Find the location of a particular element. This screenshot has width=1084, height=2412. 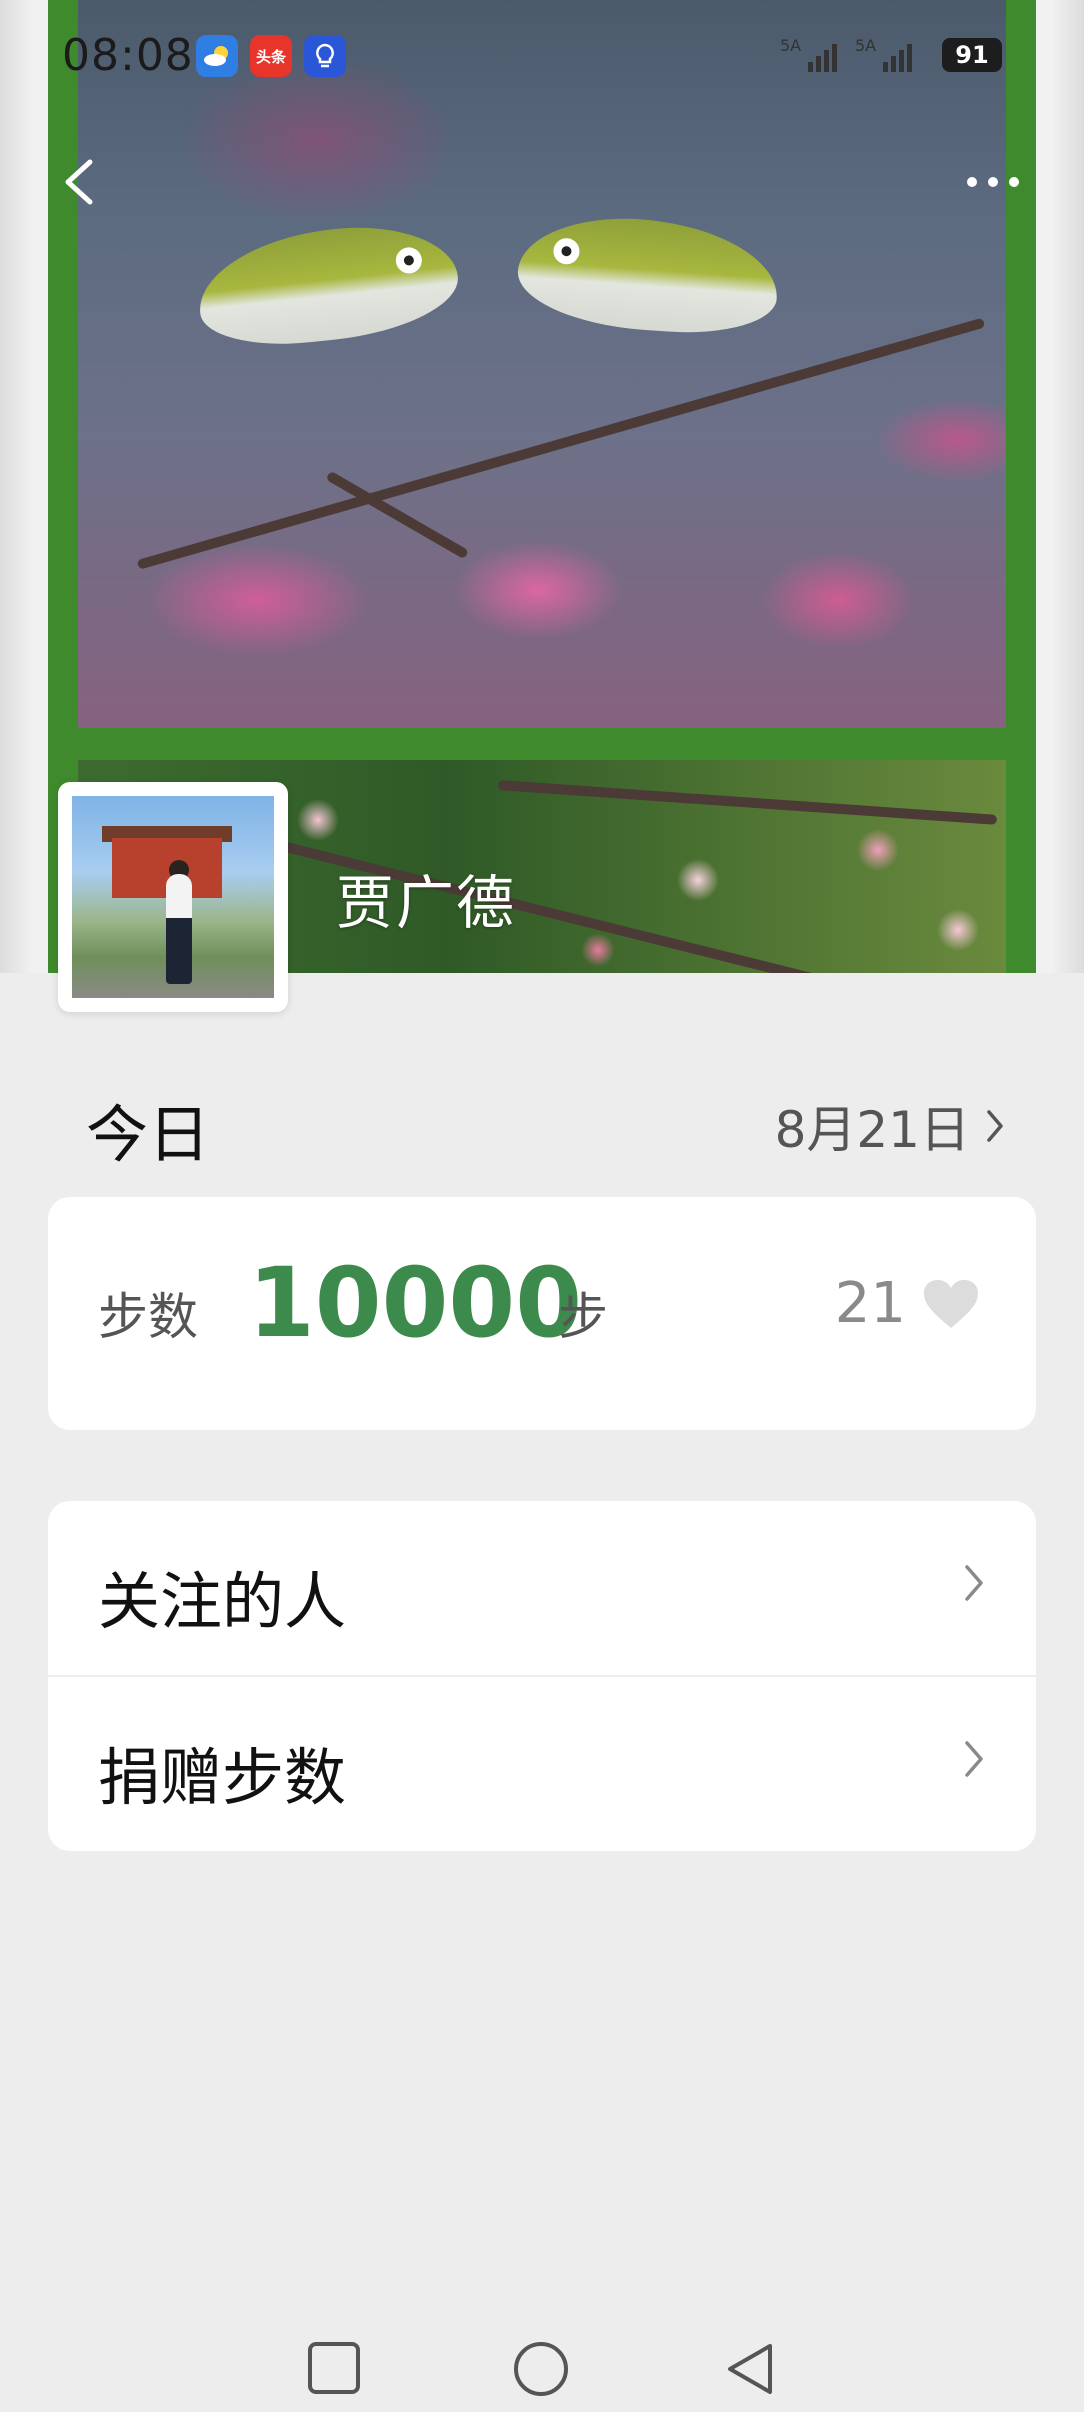

battery-icon: 91 is located at coordinates (972, 55).